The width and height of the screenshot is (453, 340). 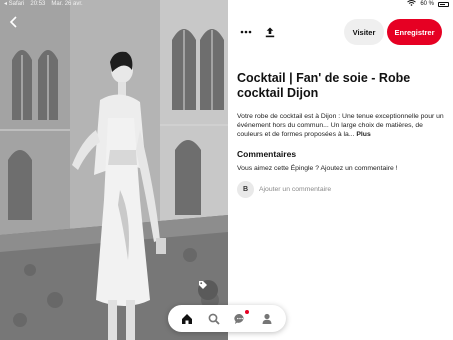 I want to click on product-tag-button, so click(x=208, y=290).